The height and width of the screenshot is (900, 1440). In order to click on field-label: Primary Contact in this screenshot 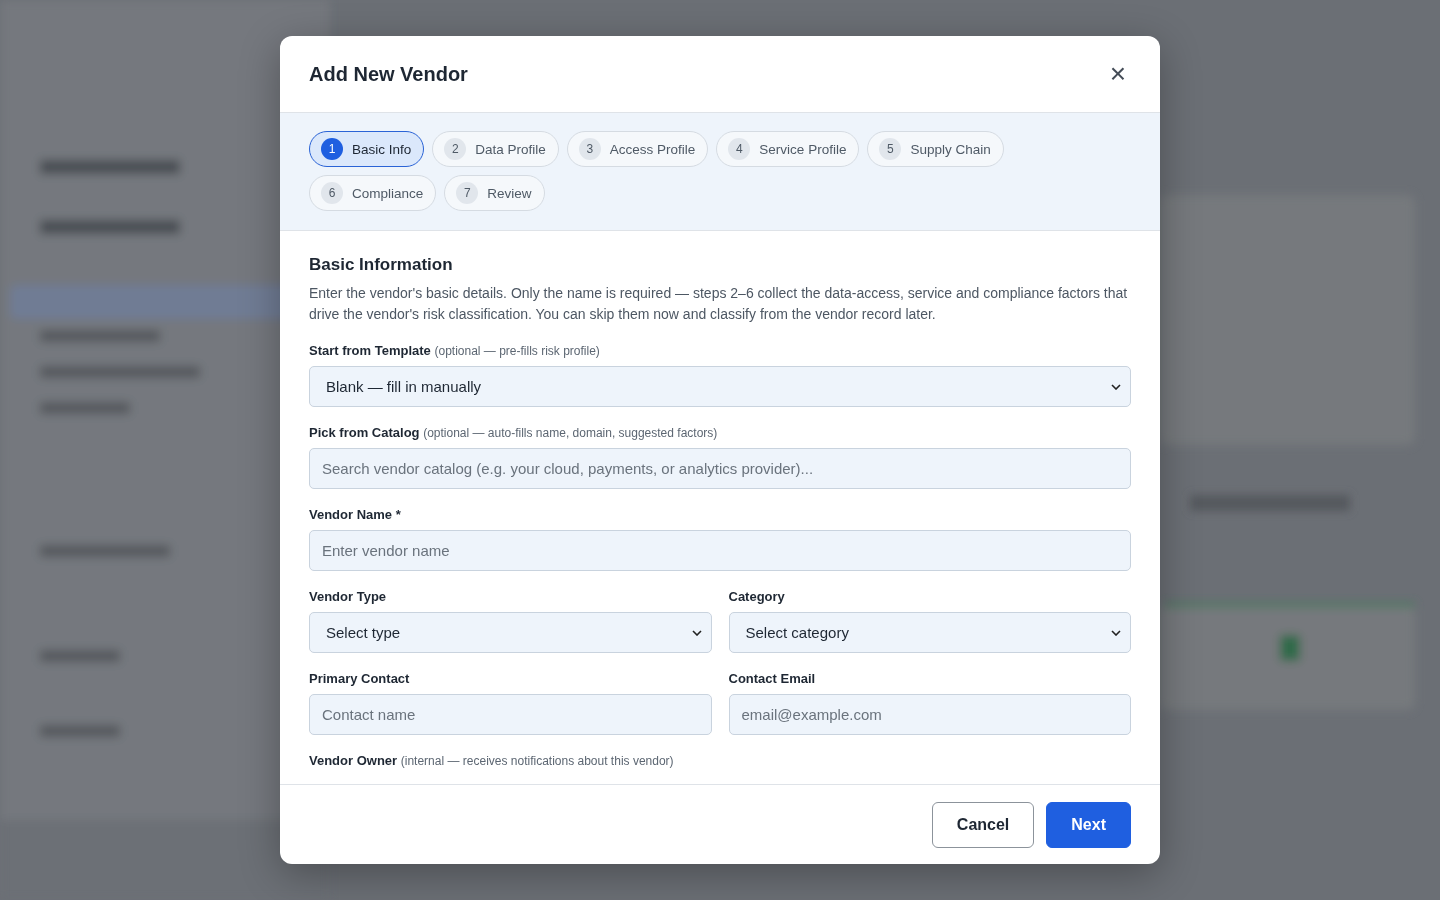, I will do `click(360, 678)`.